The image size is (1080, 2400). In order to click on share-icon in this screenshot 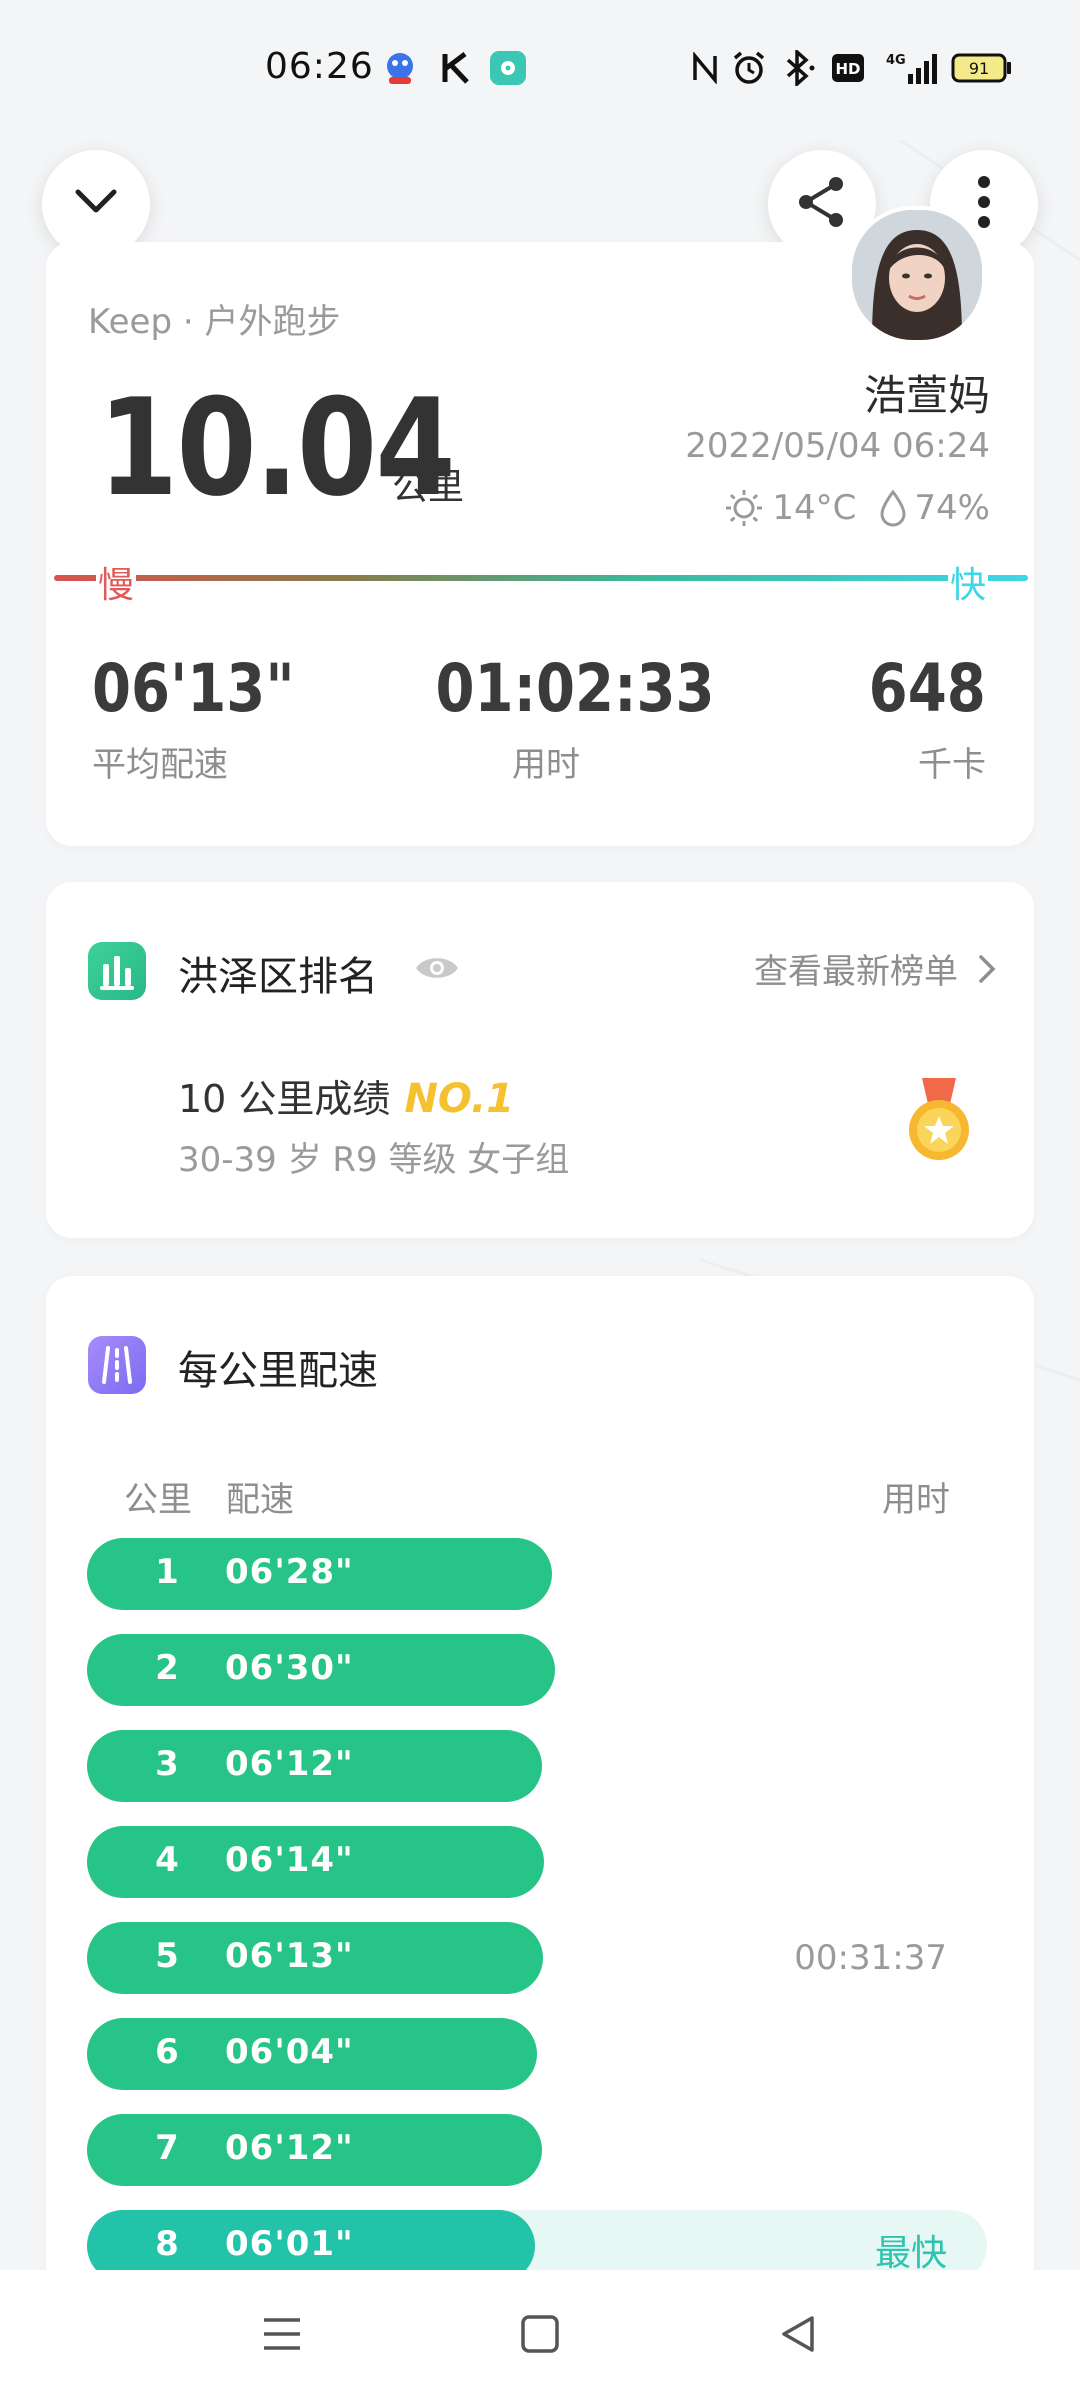, I will do `click(822, 204)`.